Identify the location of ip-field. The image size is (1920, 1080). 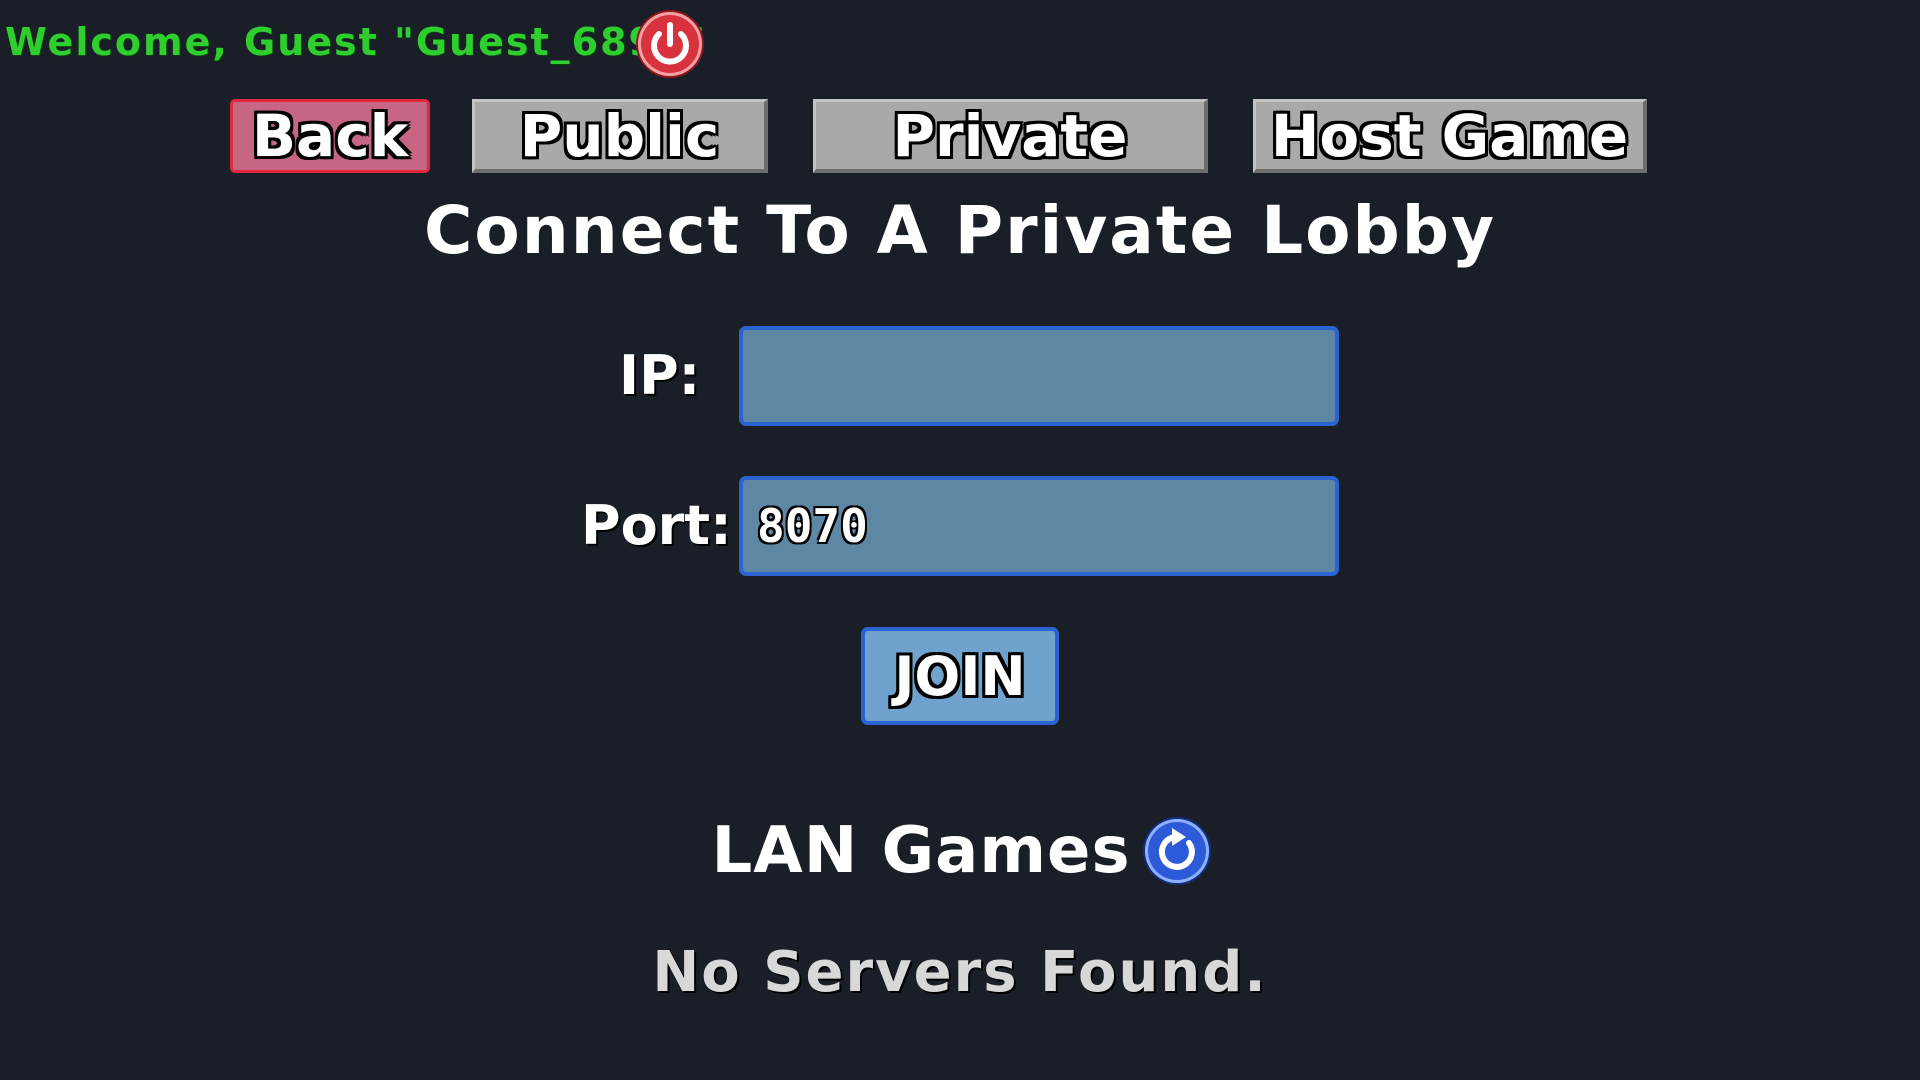
(1039, 376).